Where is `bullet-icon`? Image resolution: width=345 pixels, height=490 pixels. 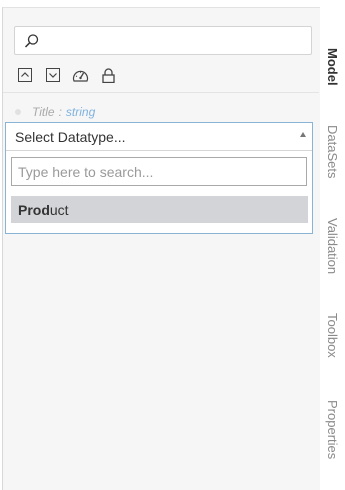
bullet-icon is located at coordinates (18, 112).